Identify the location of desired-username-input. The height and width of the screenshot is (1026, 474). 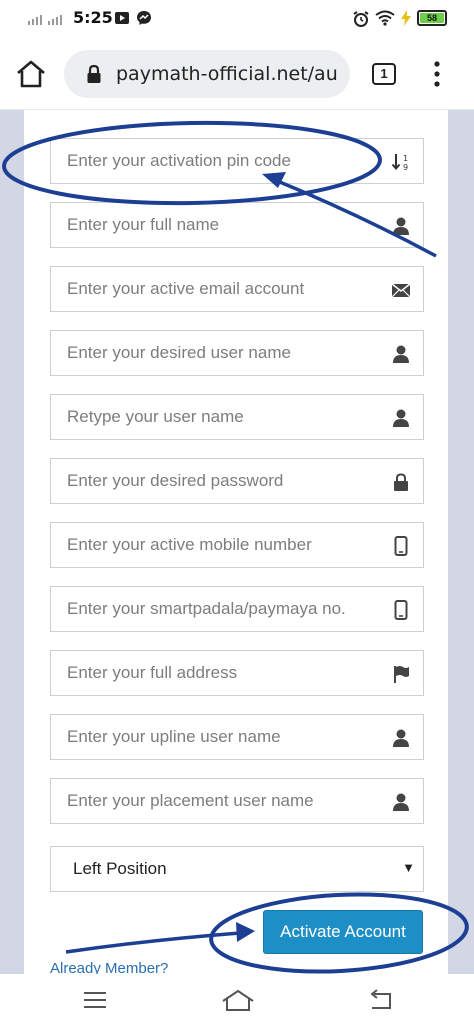
(216, 353).